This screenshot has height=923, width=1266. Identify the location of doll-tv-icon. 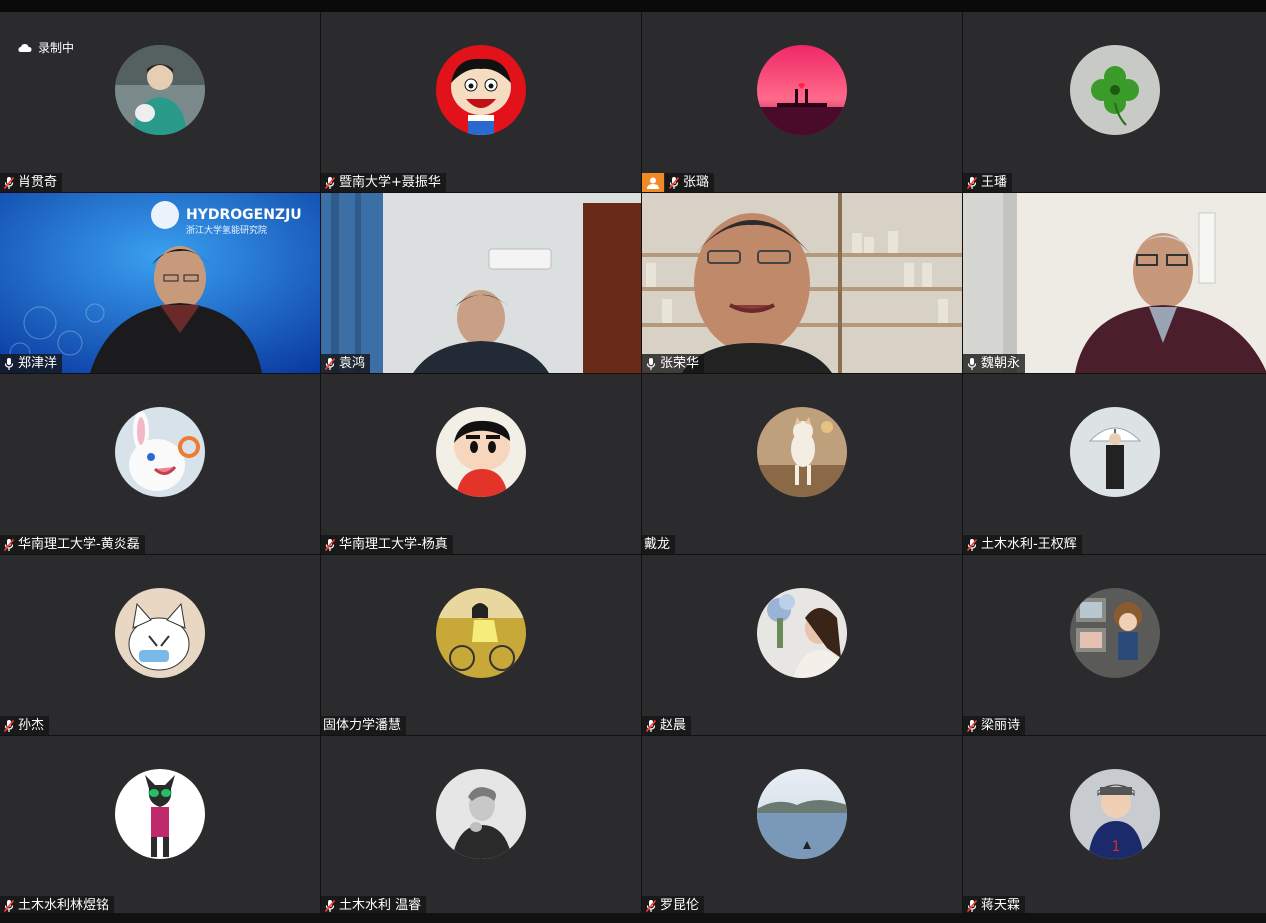
(1115, 633).